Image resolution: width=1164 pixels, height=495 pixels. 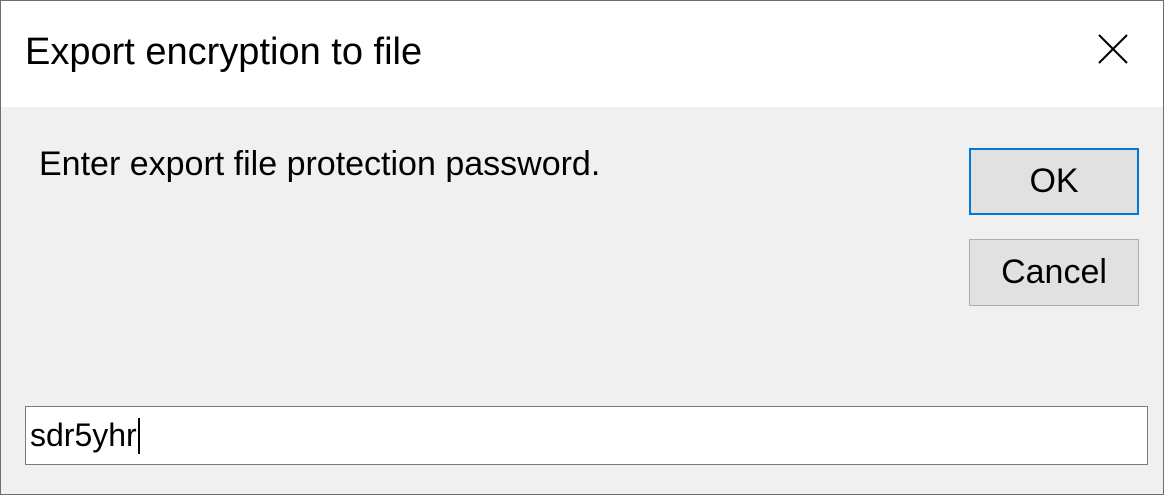 I want to click on close-button, so click(x=1113, y=51).